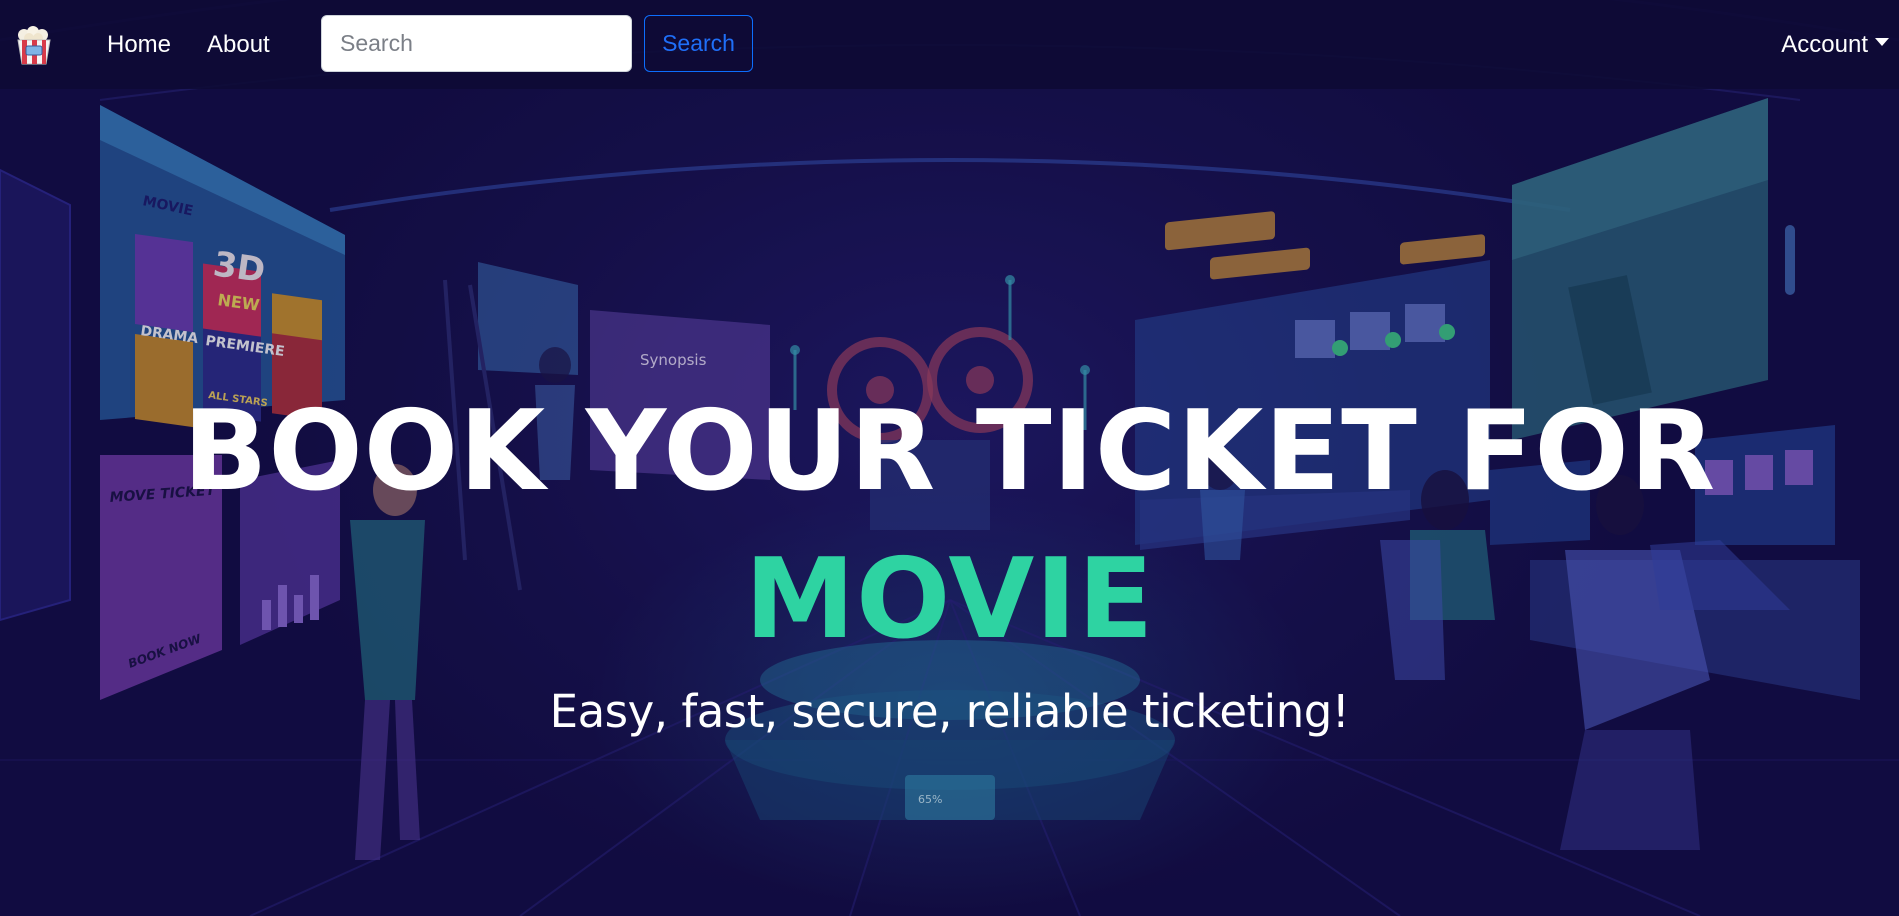  Describe the element at coordinates (698, 43) in the screenshot. I see `search-button: Search` at that location.